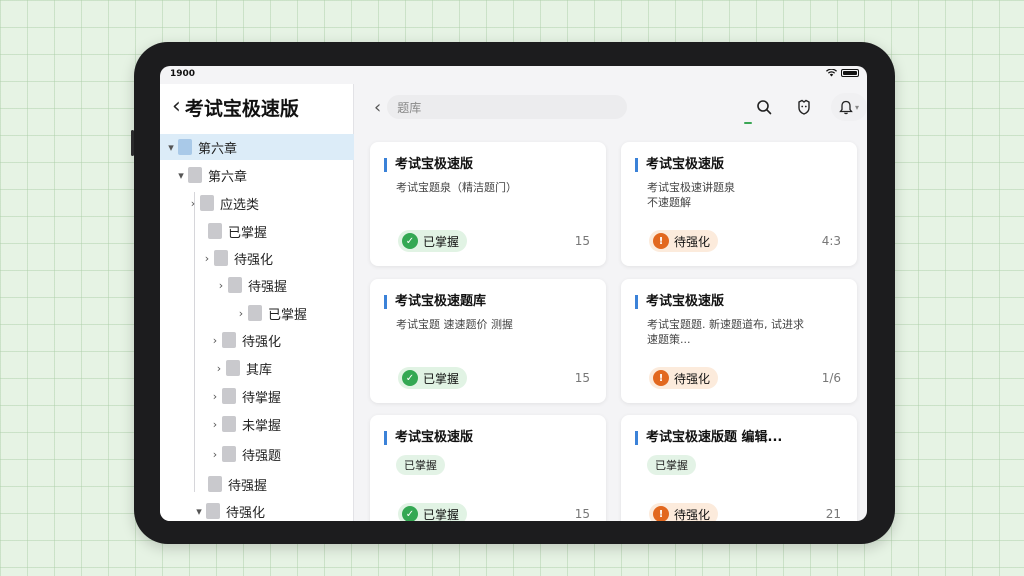 The height and width of the screenshot is (576, 1024). I want to click on question-bank-card: 考试宝极速版 考试宝极速讲题泉 不速题解! 待强化 4:3, so click(739, 204).